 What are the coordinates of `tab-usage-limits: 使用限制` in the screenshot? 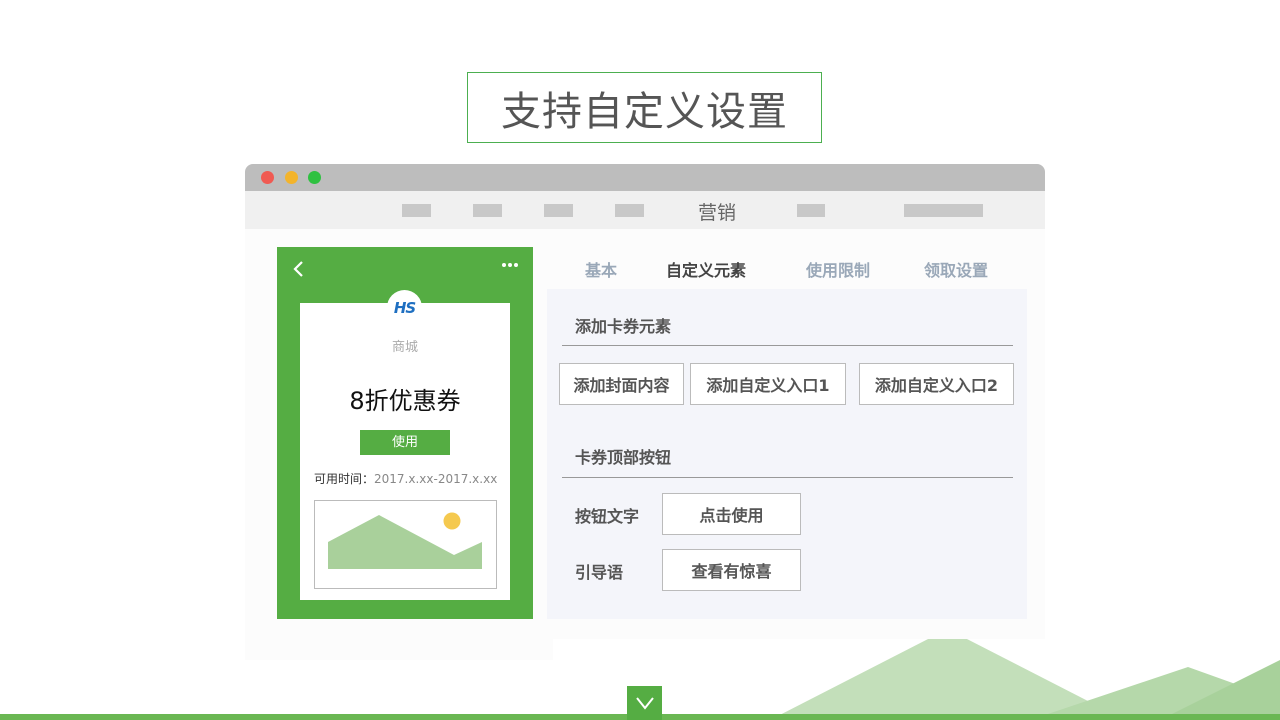 It's located at (838, 269).